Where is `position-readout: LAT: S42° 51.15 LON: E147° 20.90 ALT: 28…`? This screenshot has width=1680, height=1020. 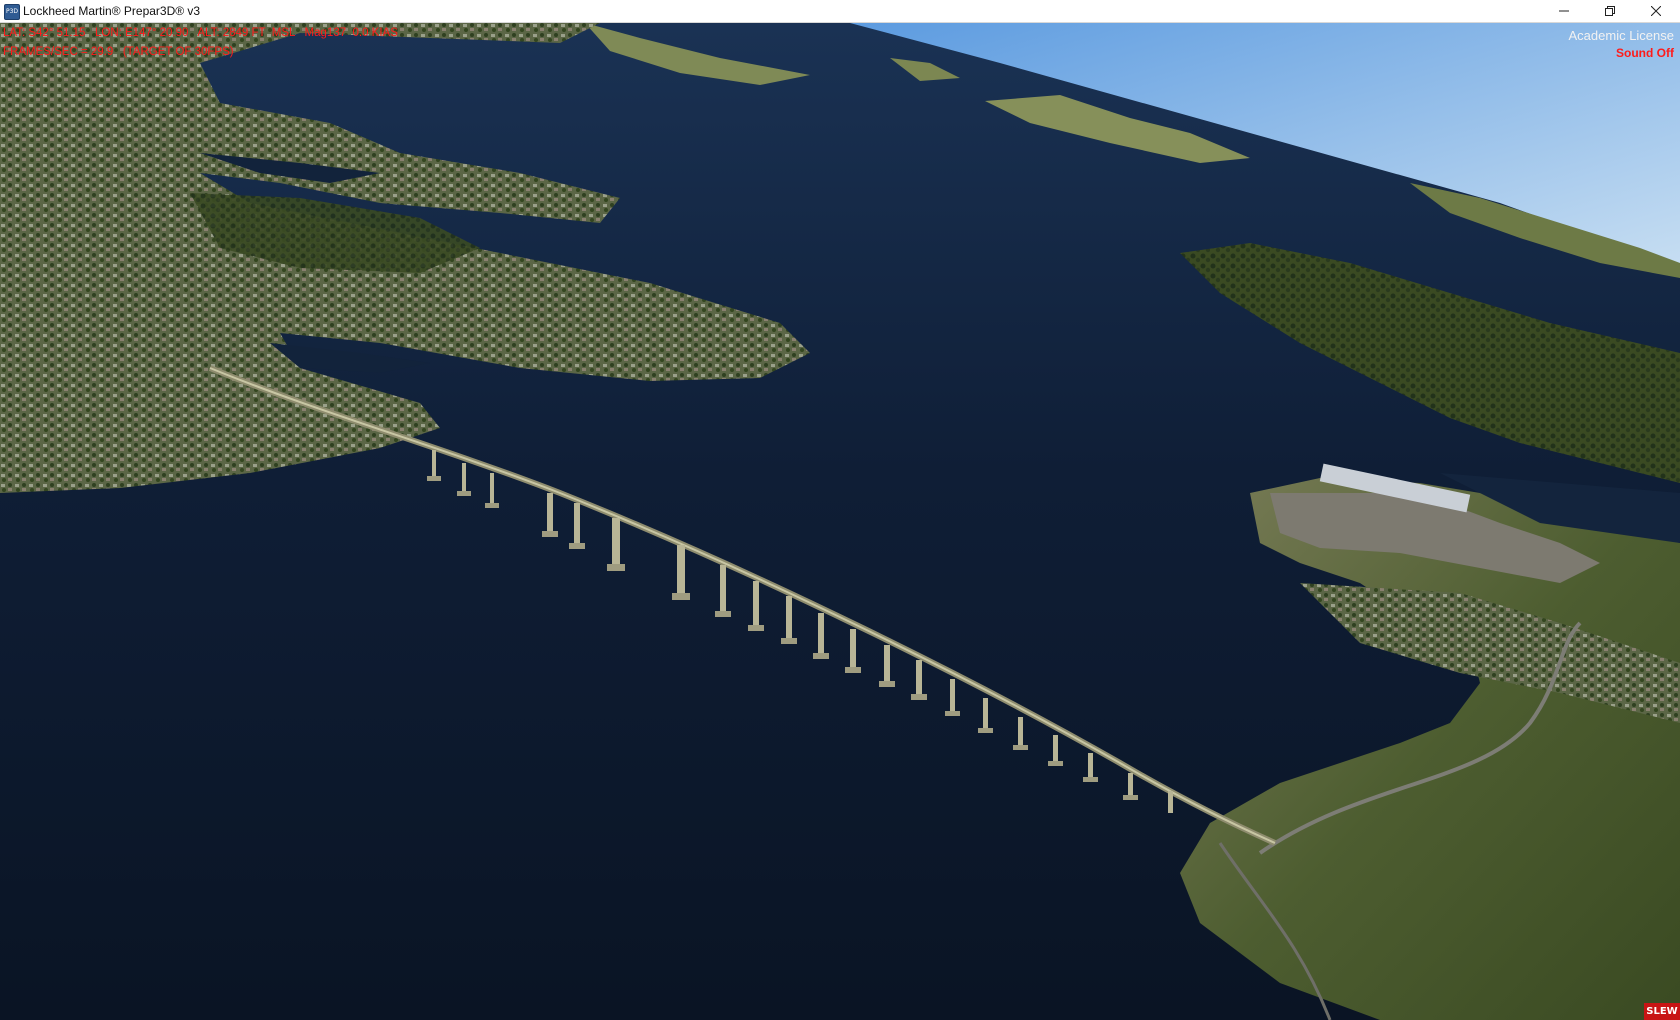 position-readout: LAT: S42° 51.15 LON: E147° 20.90 ALT: 28… is located at coordinates (200, 33).